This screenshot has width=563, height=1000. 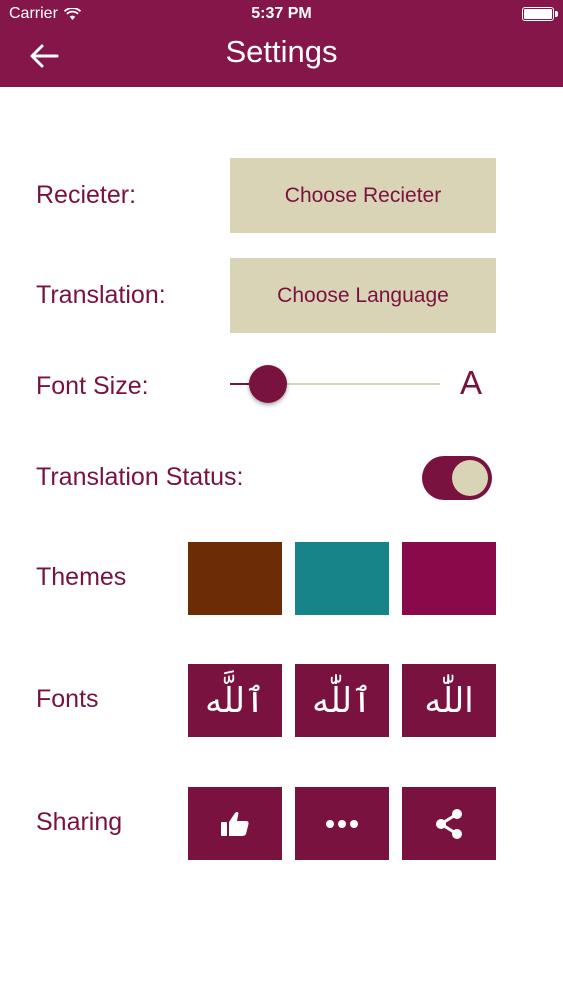 I want to click on font-size-preview-glyph: A, so click(x=471, y=382).